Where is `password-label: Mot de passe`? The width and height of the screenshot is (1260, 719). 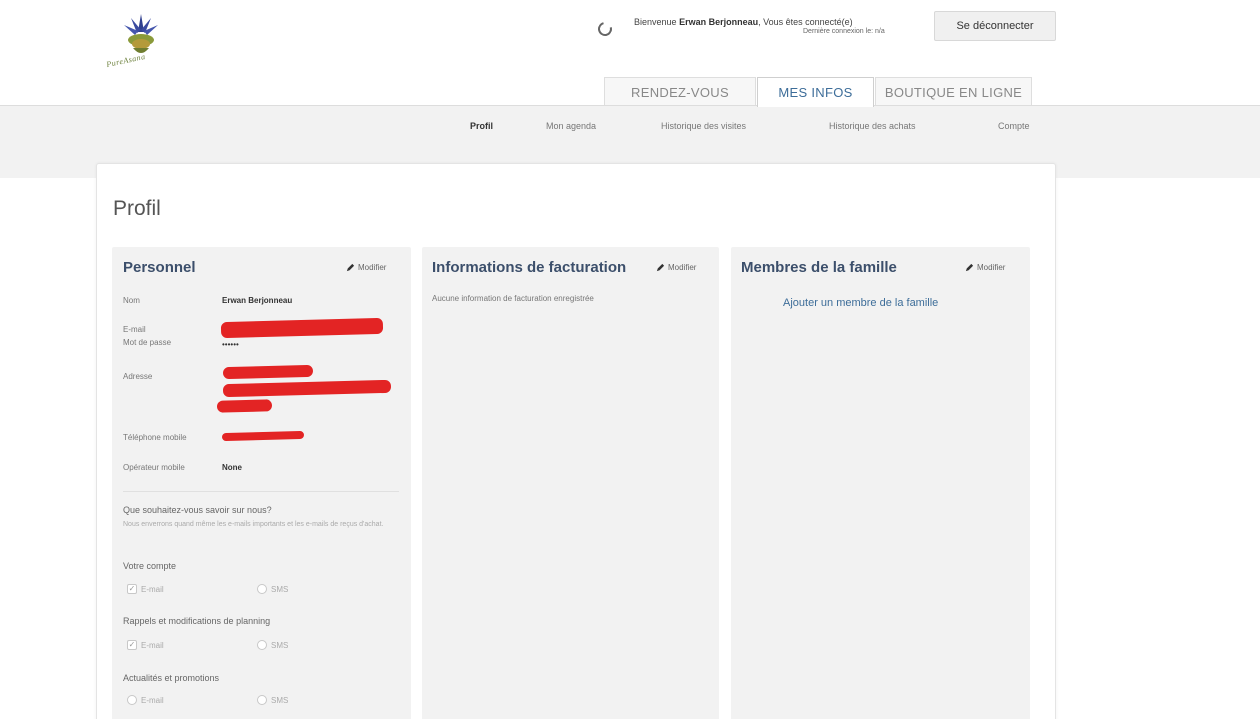 password-label: Mot de passe is located at coordinates (147, 342).